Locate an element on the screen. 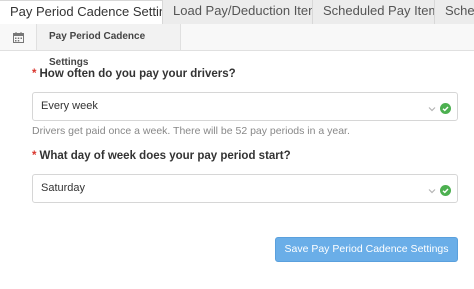  tab-scheduled-pay-items: Scheduled Pay Items is located at coordinates (374, 12).